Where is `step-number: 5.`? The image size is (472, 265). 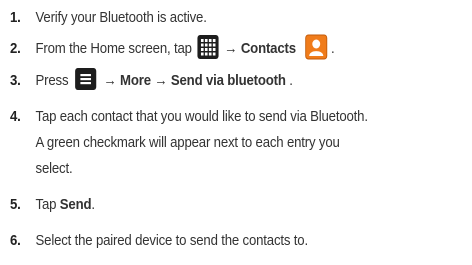
step-number: 5. is located at coordinates (15, 204).